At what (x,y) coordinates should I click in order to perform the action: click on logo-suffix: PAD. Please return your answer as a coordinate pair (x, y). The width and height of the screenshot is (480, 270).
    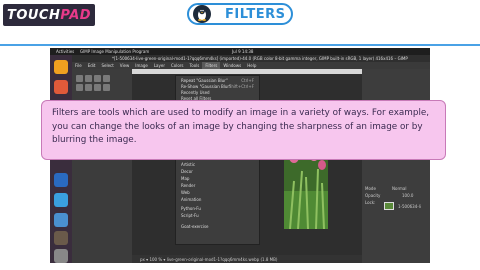
    Looking at the image, I should click on (76, 15).